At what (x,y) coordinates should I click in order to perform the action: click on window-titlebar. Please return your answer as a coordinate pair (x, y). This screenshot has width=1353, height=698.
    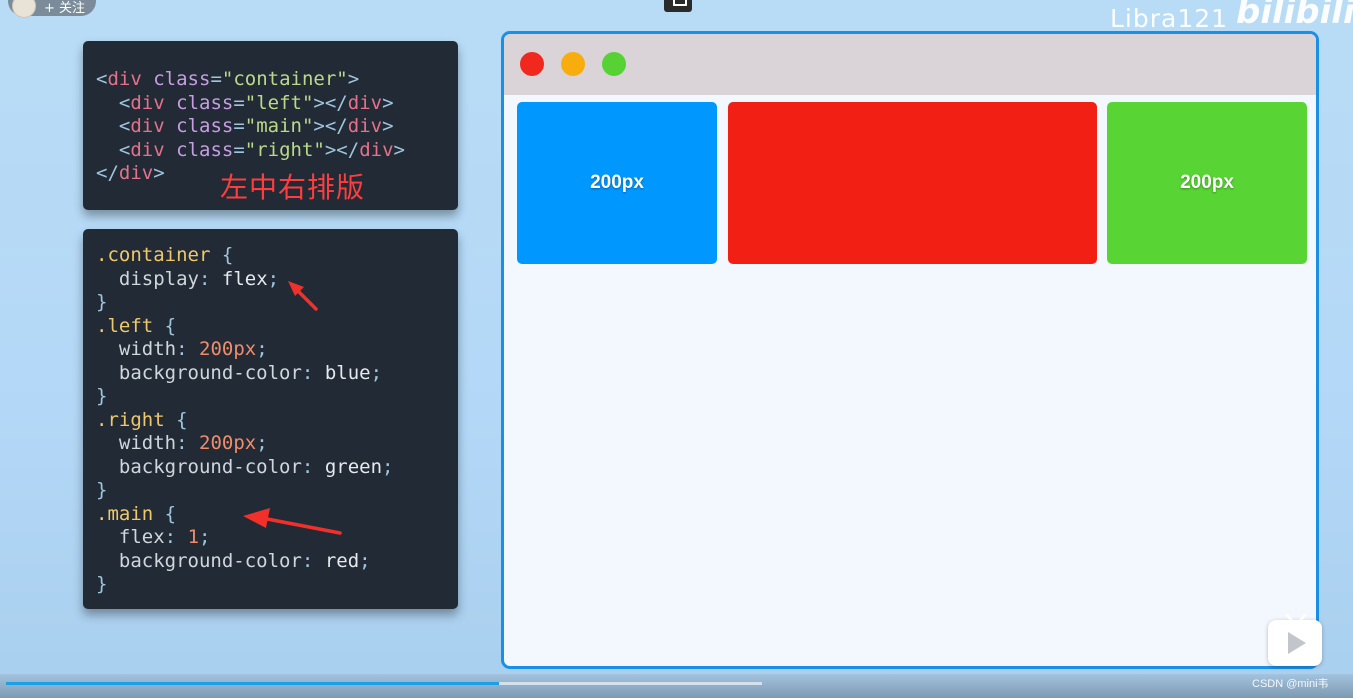
    Looking at the image, I should click on (910, 64).